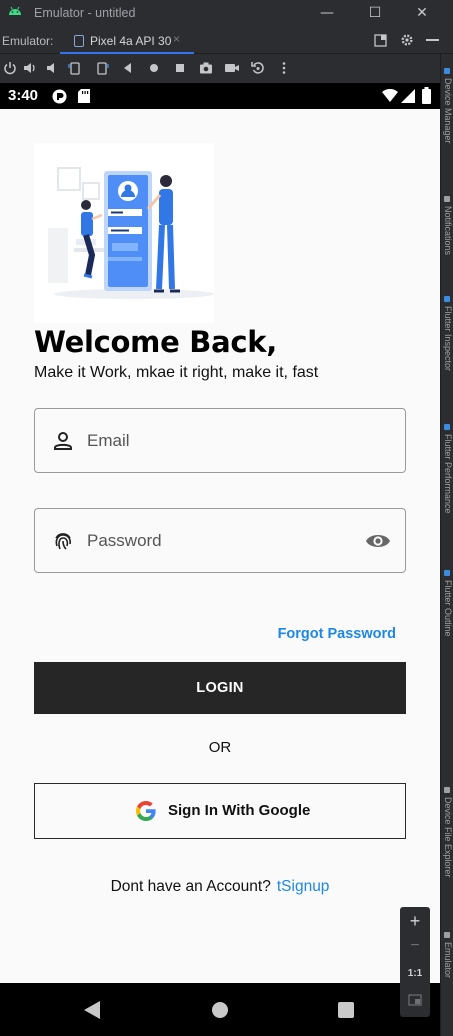 This screenshot has height=1036, width=453. What do you see at coordinates (415, 962) in the screenshot?
I see `zoom-panel: + − 1:1` at bounding box center [415, 962].